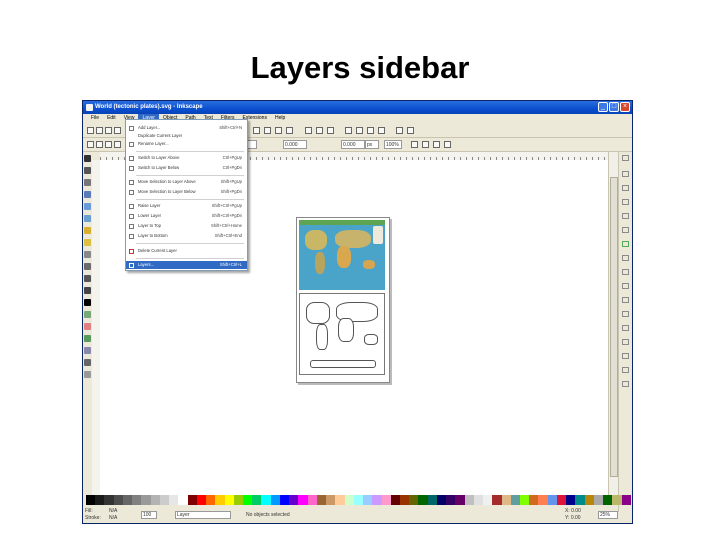 The image size is (720, 540). What do you see at coordinates (267, 130) in the screenshot?
I see `zoom-drawing-icon` at bounding box center [267, 130].